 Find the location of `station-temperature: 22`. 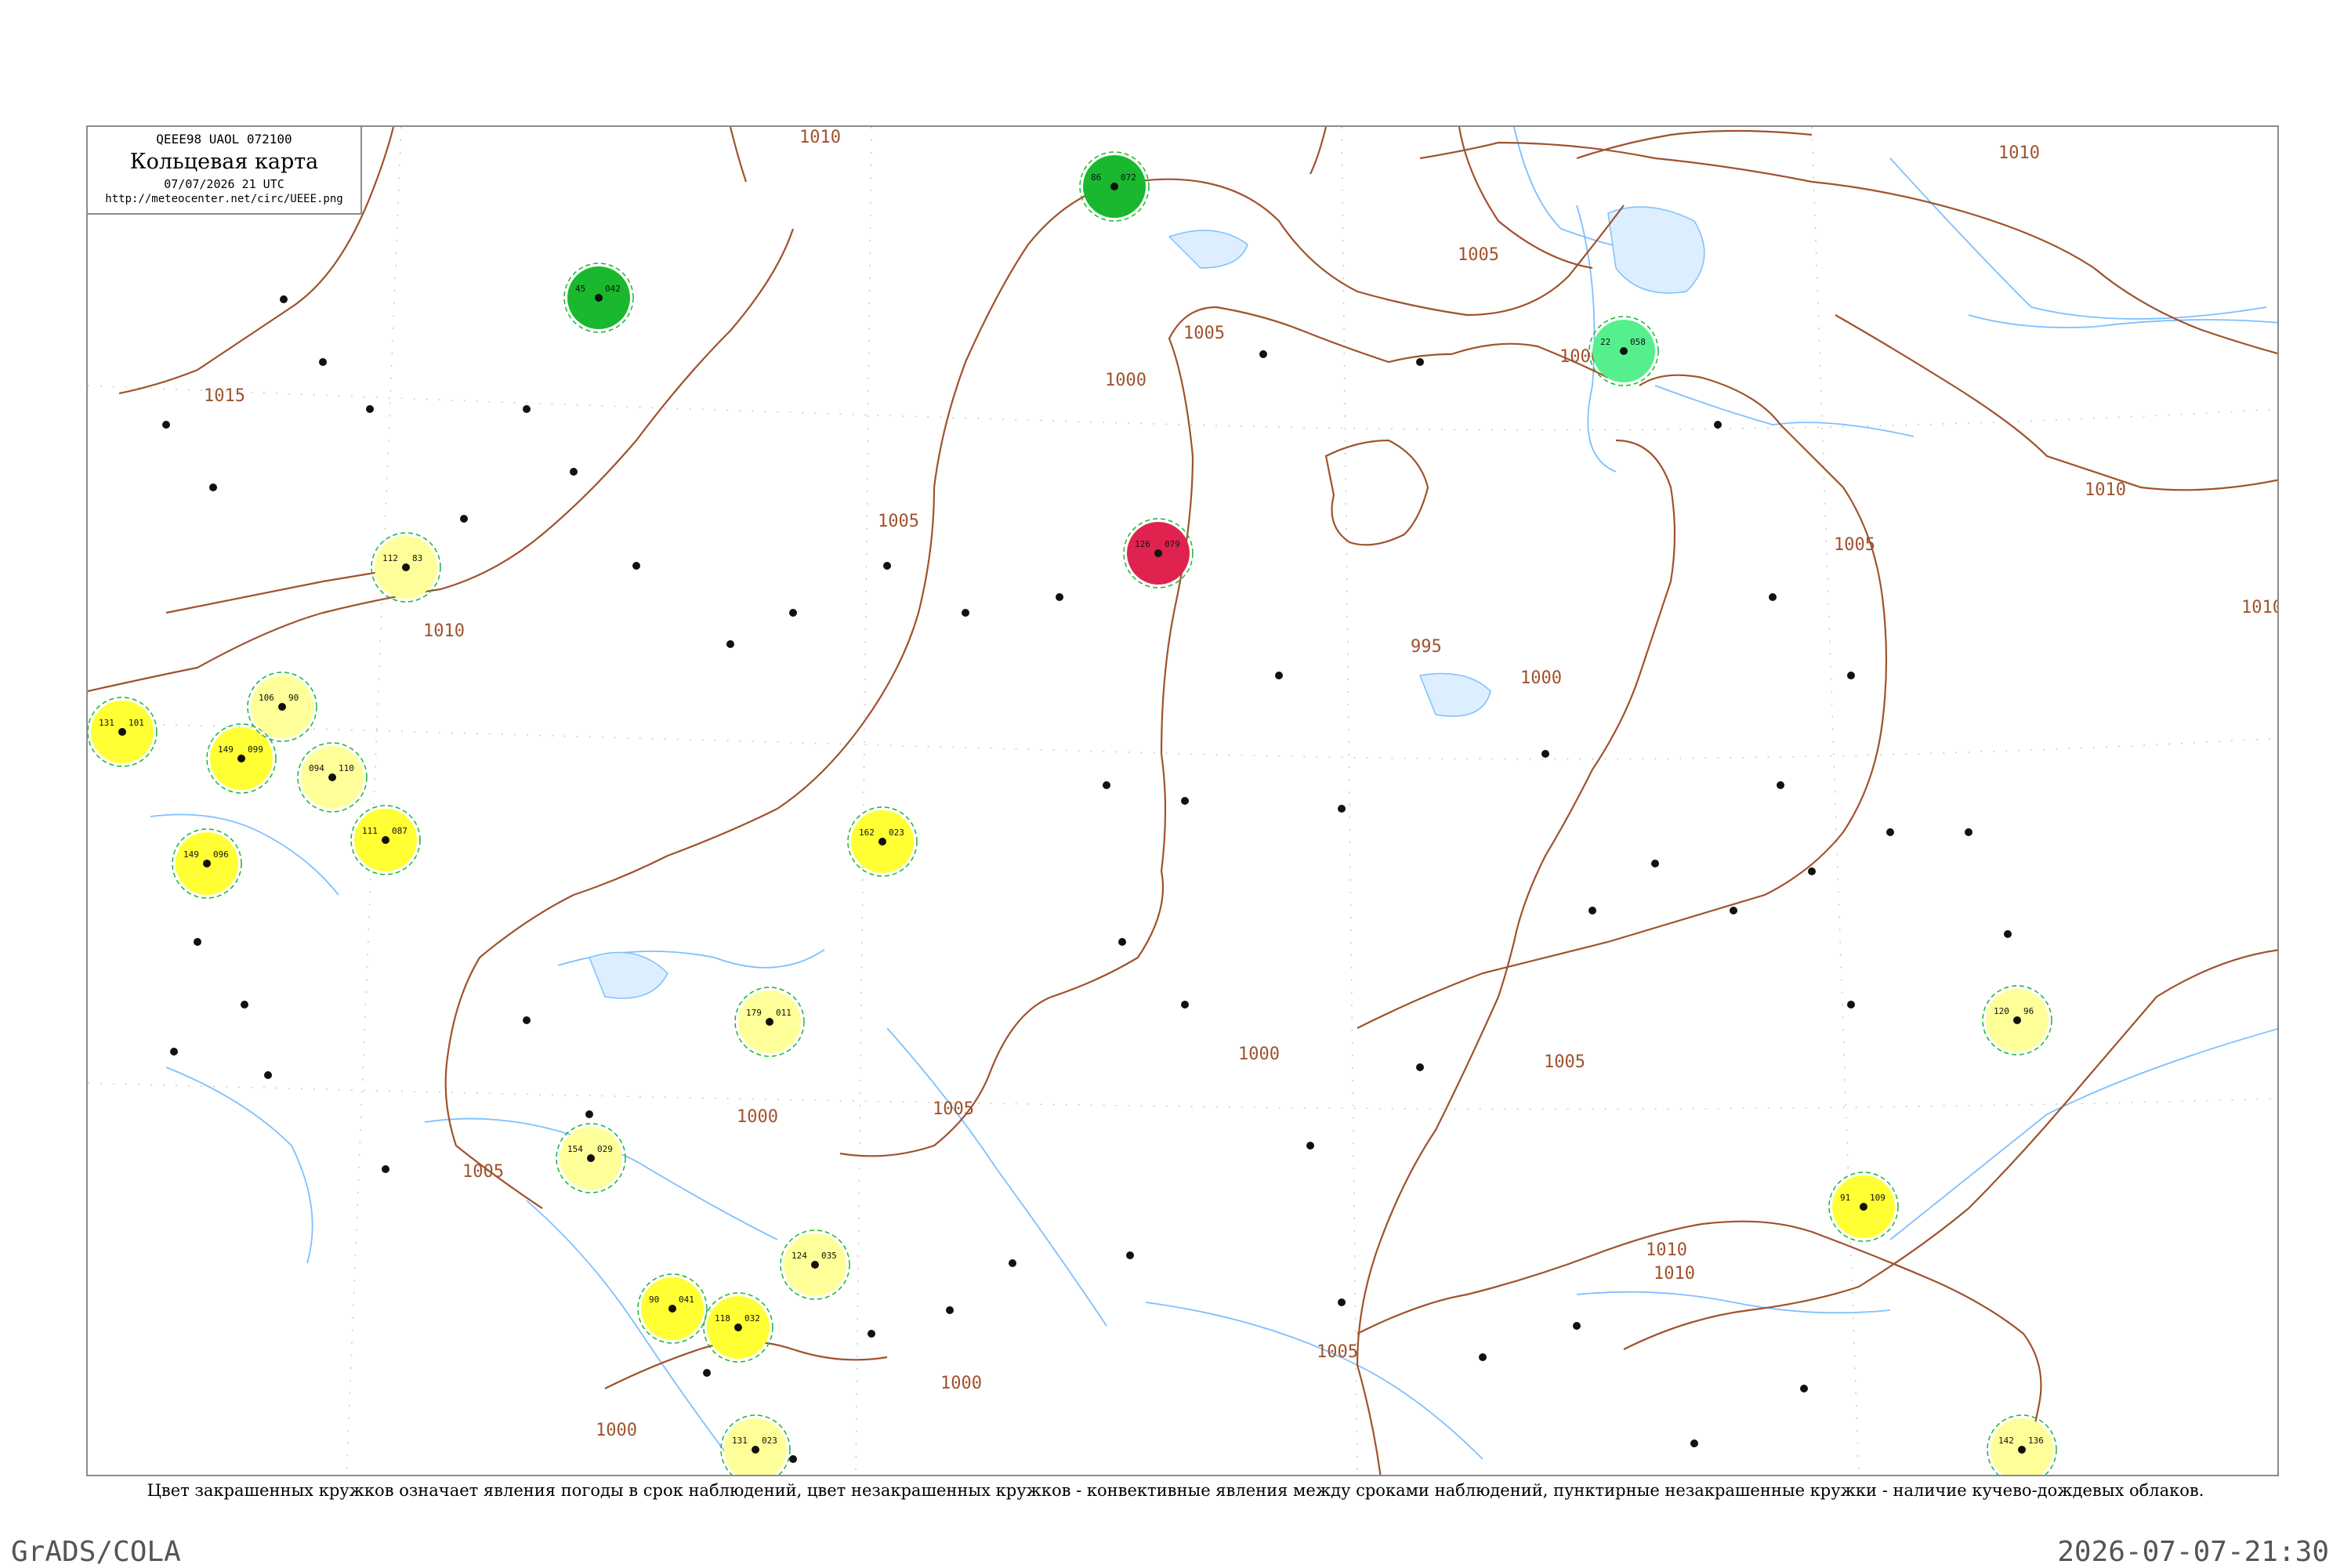

station-temperature: 22 is located at coordinates (1605, 342).